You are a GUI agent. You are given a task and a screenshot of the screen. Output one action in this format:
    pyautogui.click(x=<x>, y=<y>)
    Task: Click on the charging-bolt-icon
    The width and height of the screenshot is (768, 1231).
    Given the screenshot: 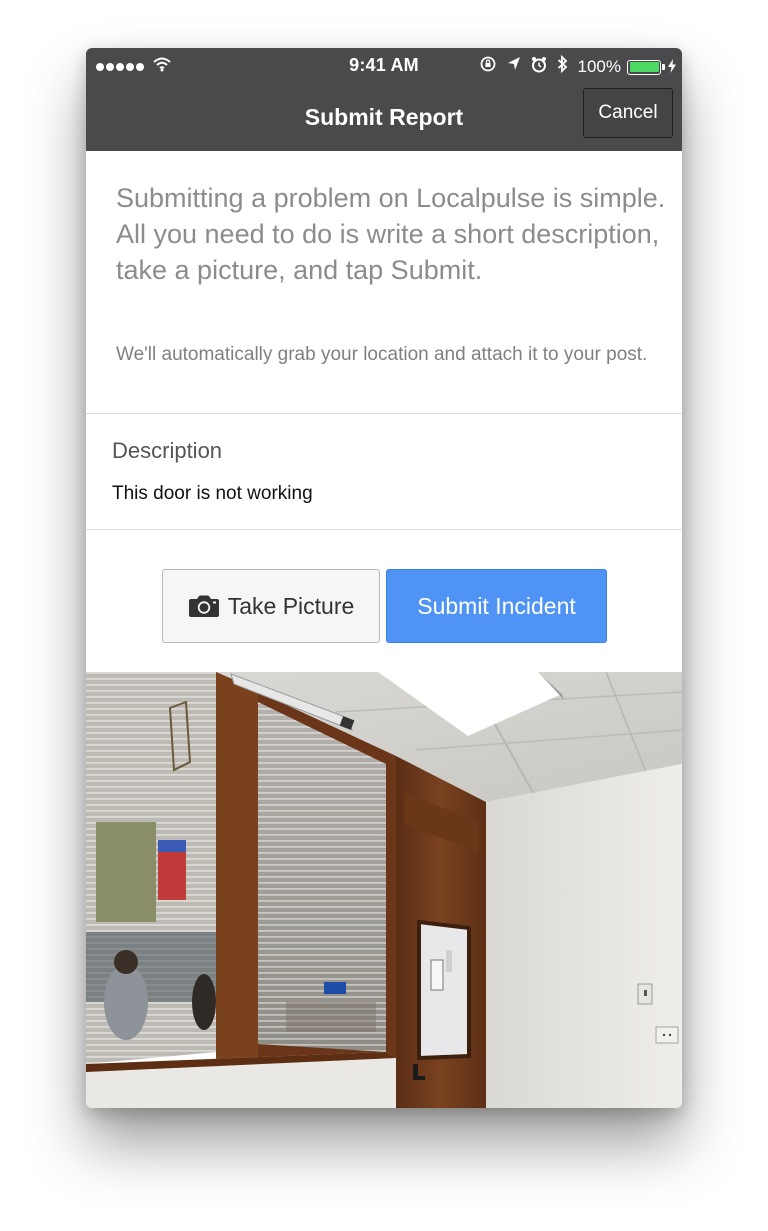 What is the action you would take?
    pyautogui.click(x=672, y=67)
    